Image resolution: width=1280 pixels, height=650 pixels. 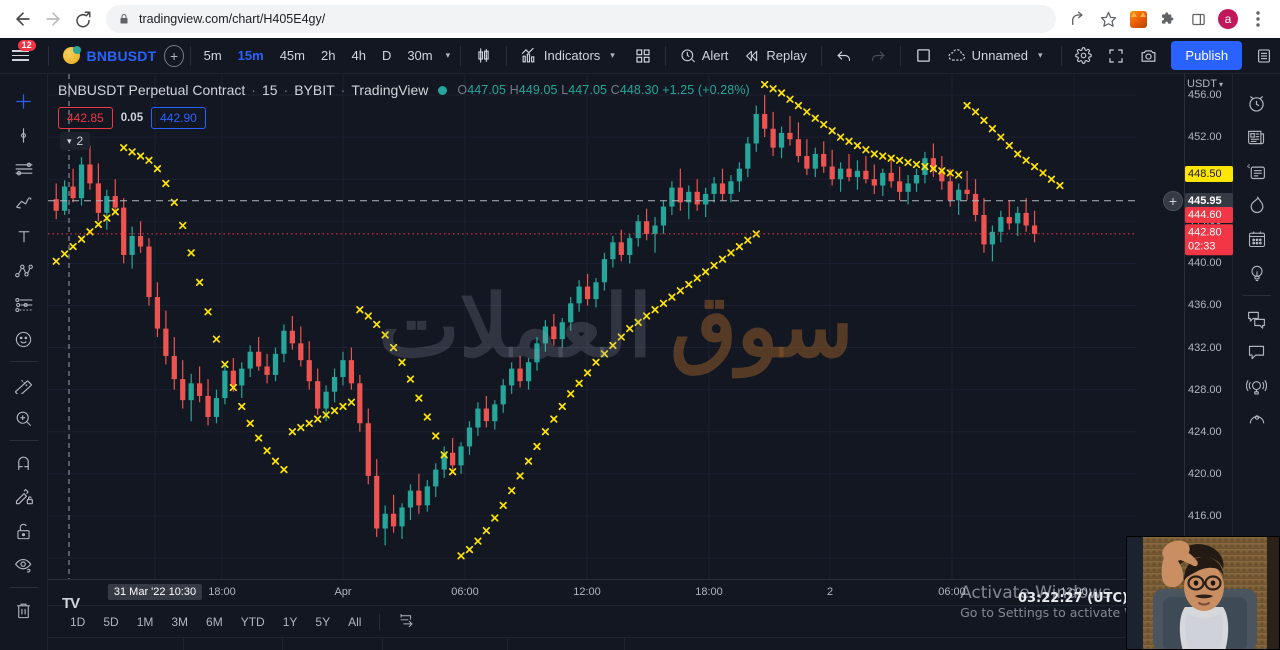 What do you see at coordinates (358, 55) in the screenshot?
I see `interval-4h: 4h` at bounding box center [358, 55].